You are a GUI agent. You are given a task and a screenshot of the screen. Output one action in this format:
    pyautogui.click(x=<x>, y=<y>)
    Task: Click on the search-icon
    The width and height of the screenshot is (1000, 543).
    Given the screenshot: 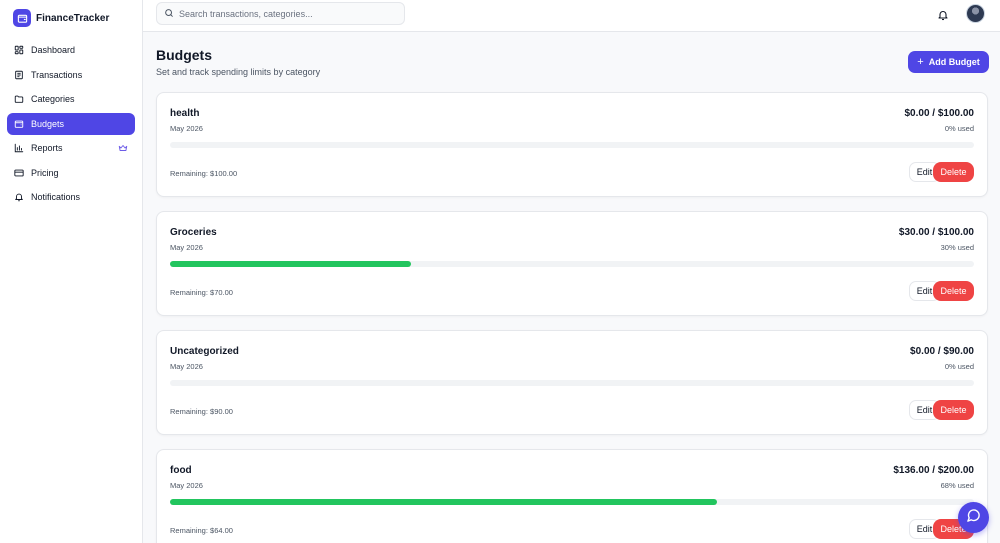 What is the action you would take?
    pyautogui.click(x=169, y=14)
    